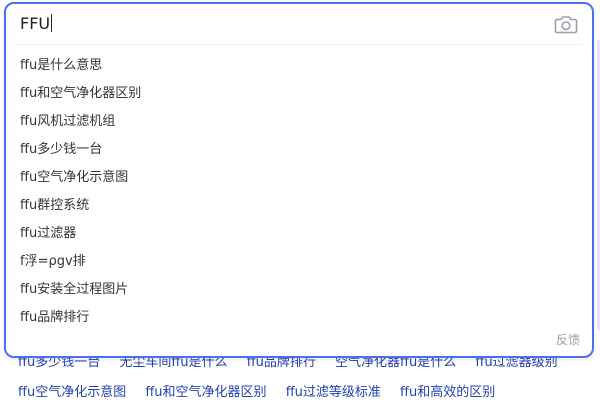 The width and height of the screenshot is (600, 405). What do you see at coordinates (299, 150) in the screenshot?
I see `suggestion-item: ffu多少钱一台` at bounding box center [299, 150].